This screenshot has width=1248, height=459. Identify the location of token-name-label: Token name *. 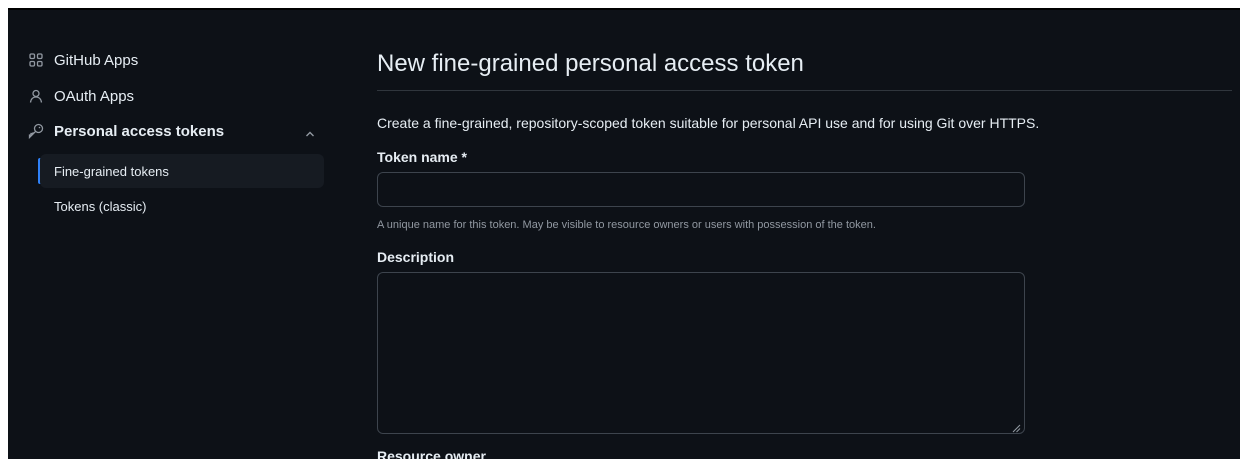
(422, 157).